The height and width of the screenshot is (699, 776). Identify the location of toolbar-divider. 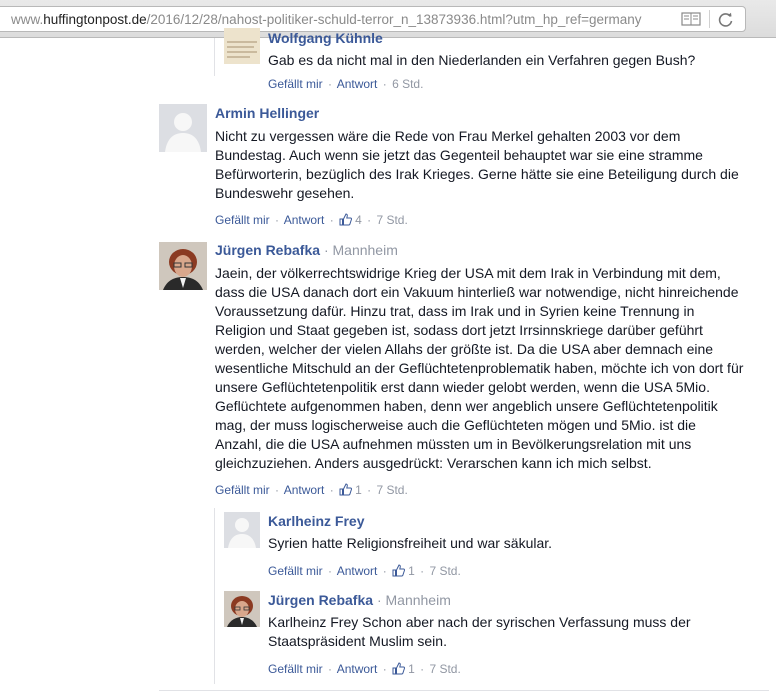
(709, 19).